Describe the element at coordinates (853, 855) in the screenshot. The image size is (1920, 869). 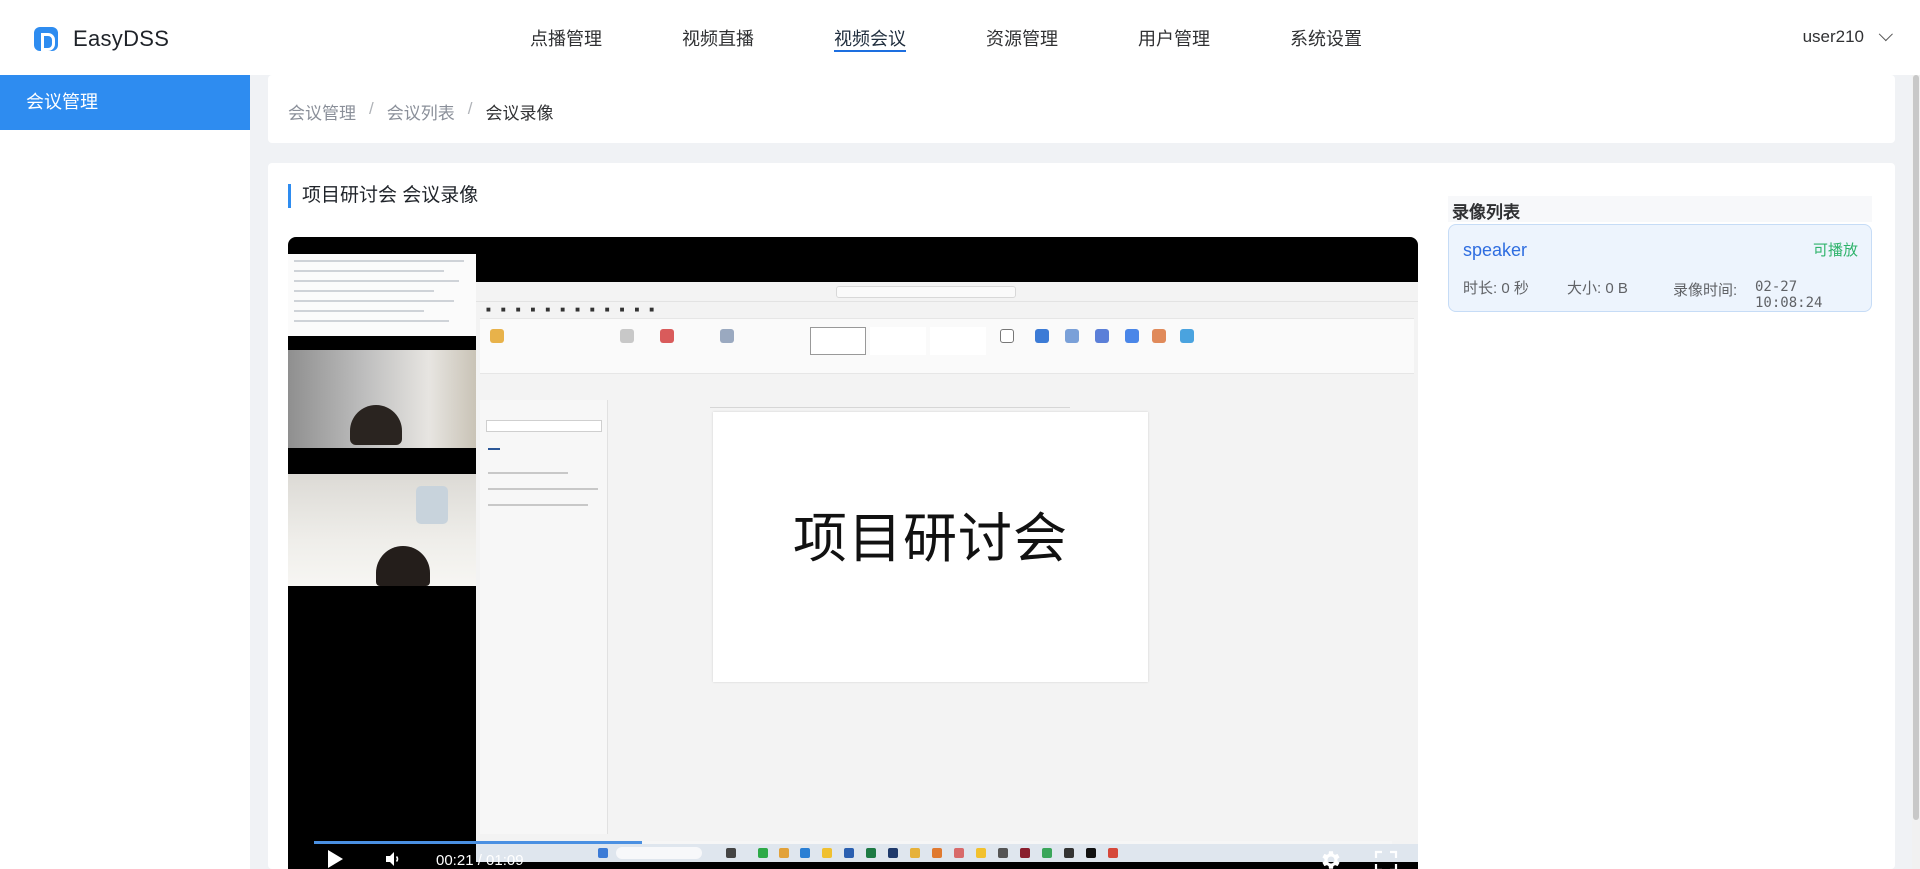
I see `player-controls: 00:21 / 01:09` at that location.